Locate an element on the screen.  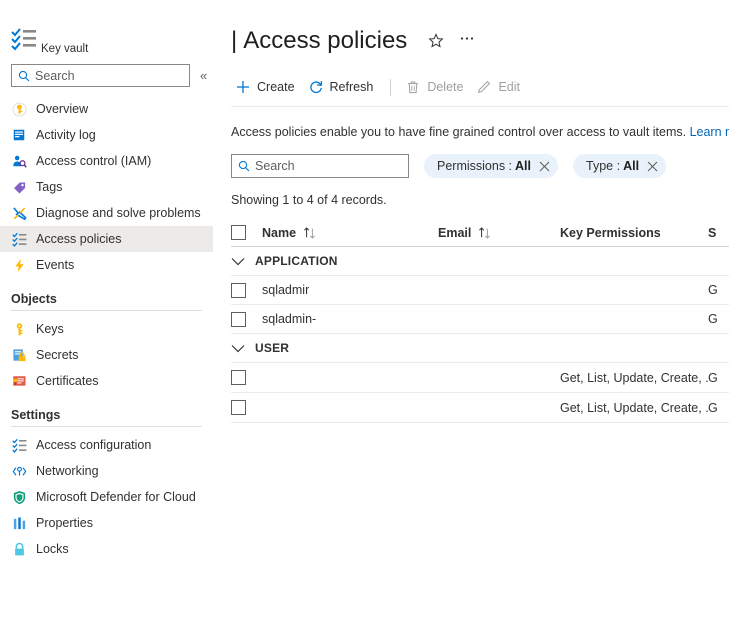
ellipsis-icon is located at coordinates (467, 41).